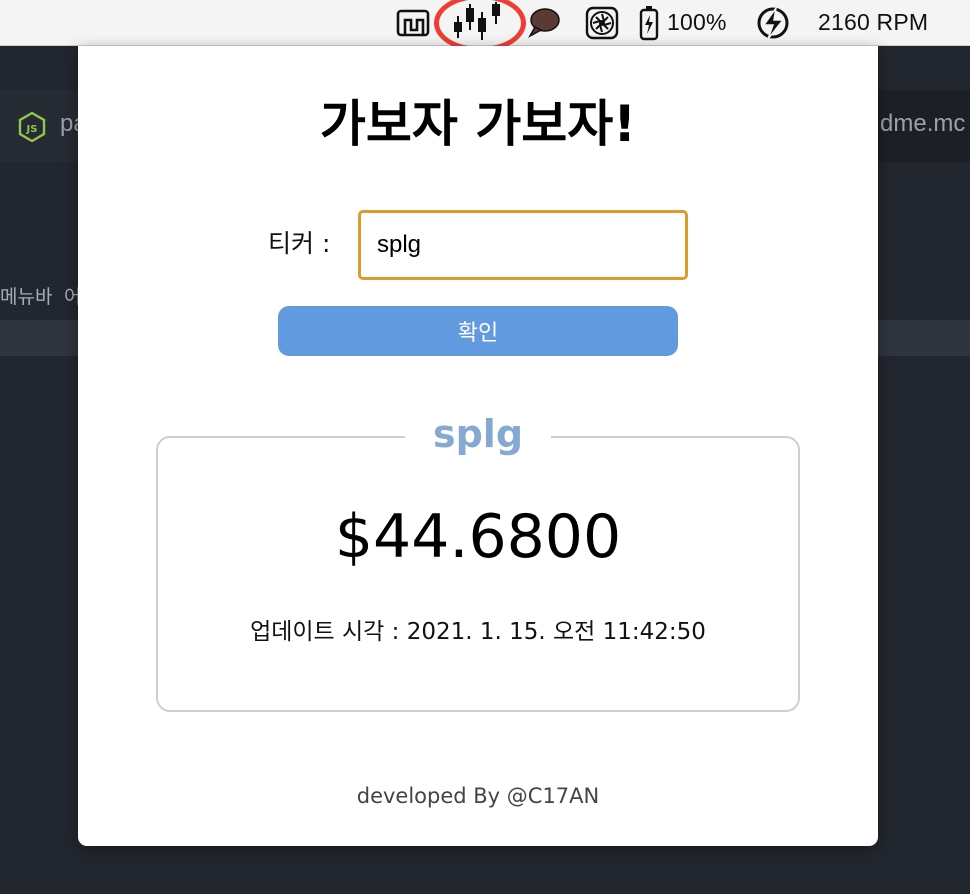 This screenshot has width=970, height=894. What do you see at coordinates (478, 796) in the screenshot?
I see `footer-credit: developed By @C17AN` at bounding box center [478, 796].